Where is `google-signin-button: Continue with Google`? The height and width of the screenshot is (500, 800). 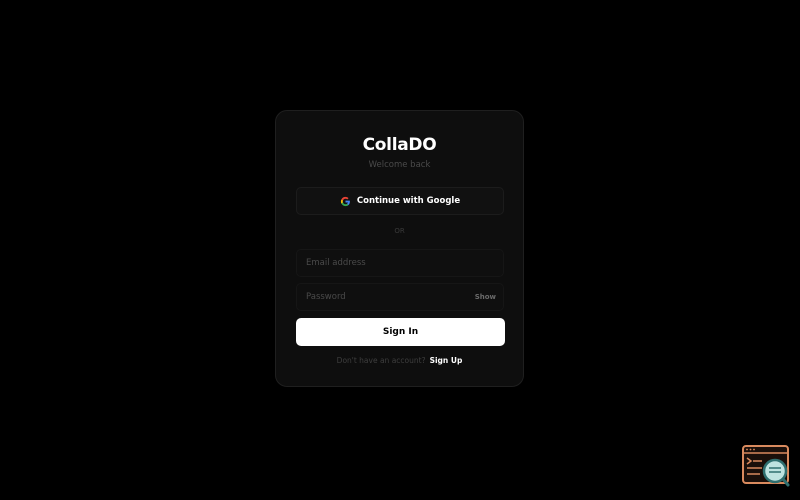 google-signin-button: Continue with Google is located at coordinates (400, 201).